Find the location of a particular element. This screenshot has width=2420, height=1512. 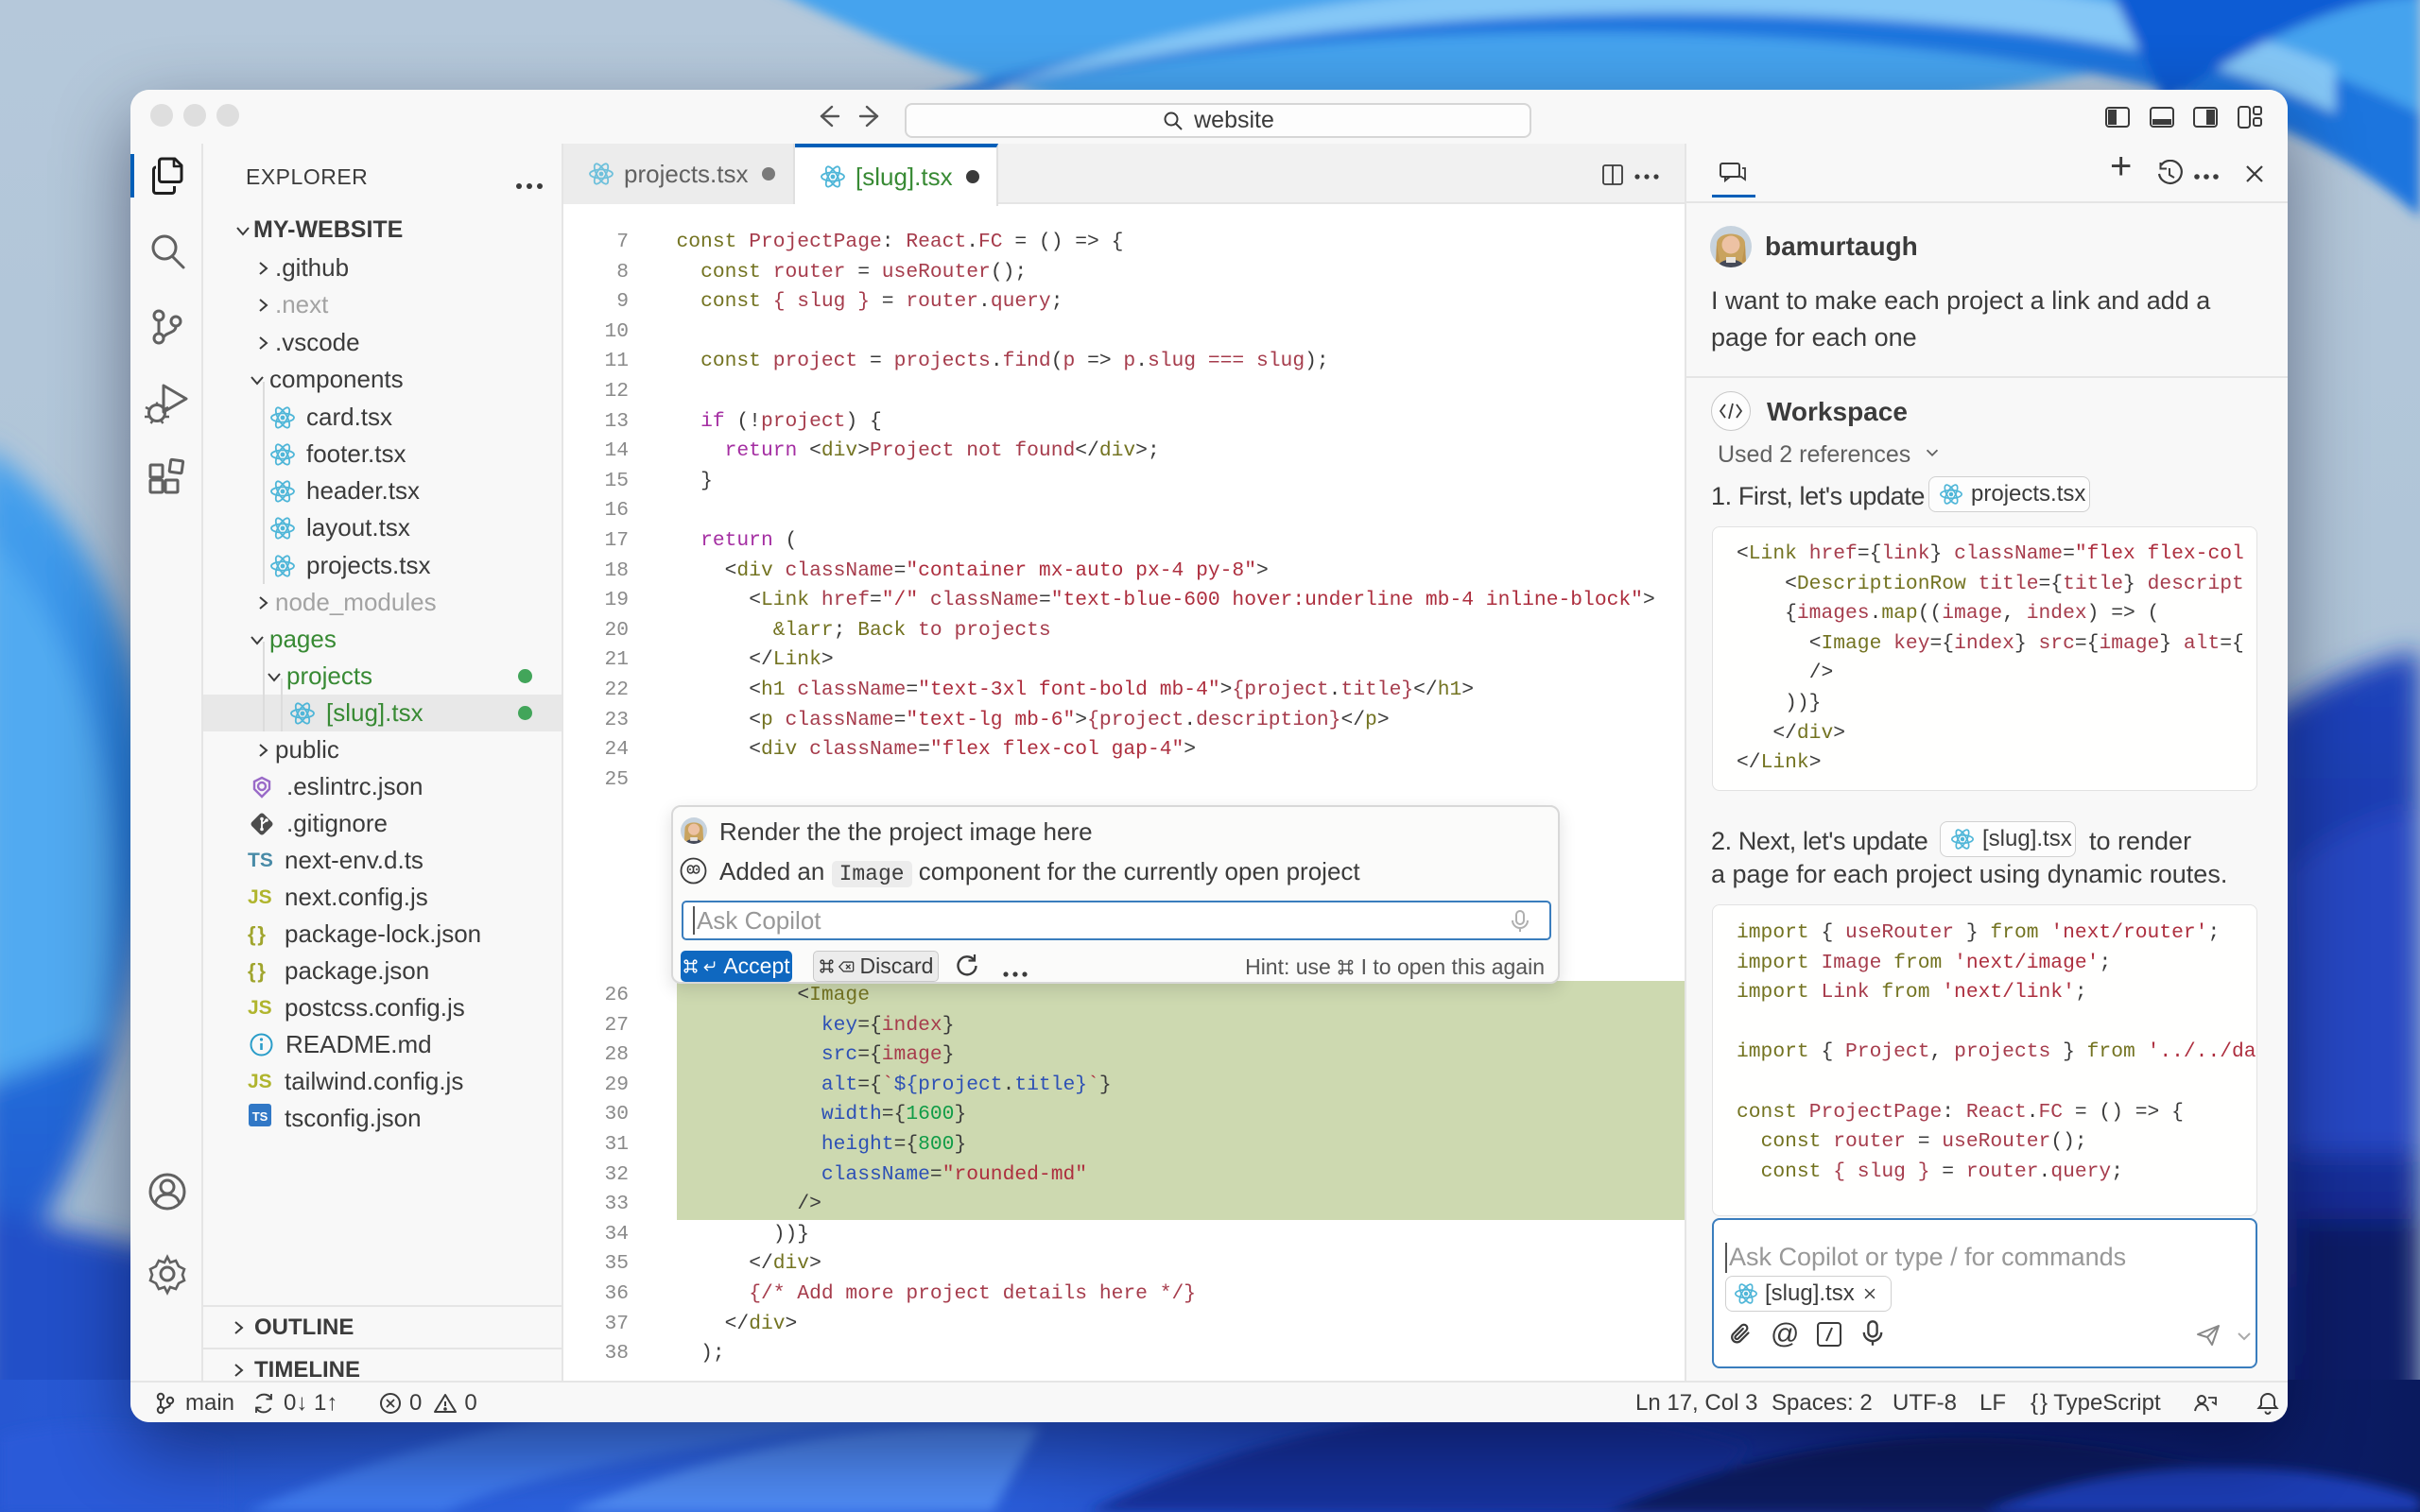

svg-text: TS is located at coordinates (260, 1116).